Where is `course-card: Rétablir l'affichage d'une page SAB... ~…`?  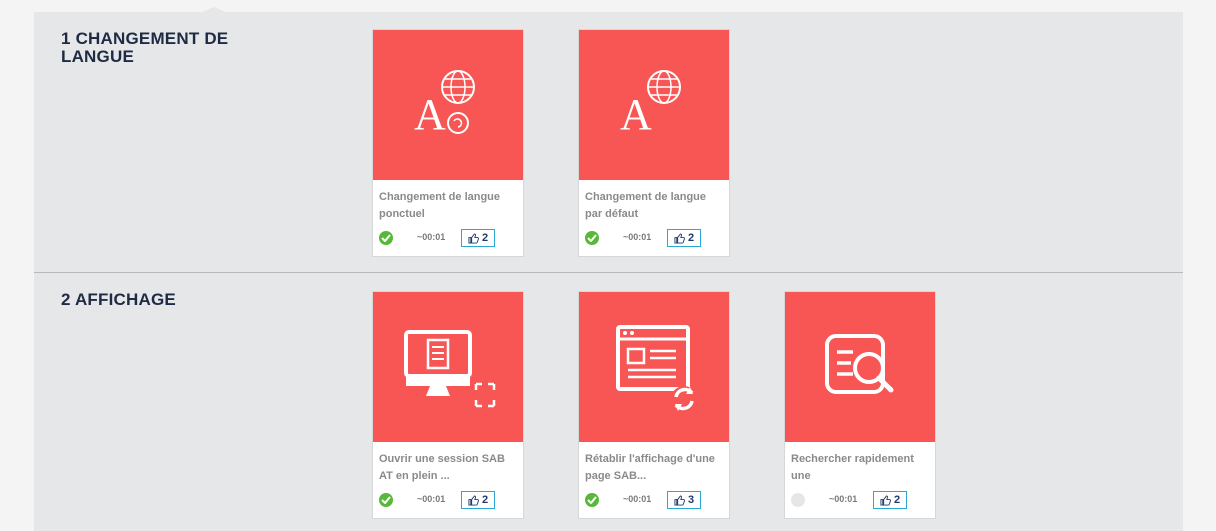
course-card: Rétablir l'affichage d'une page SAB... ~… is located at coordinates (654, 405).